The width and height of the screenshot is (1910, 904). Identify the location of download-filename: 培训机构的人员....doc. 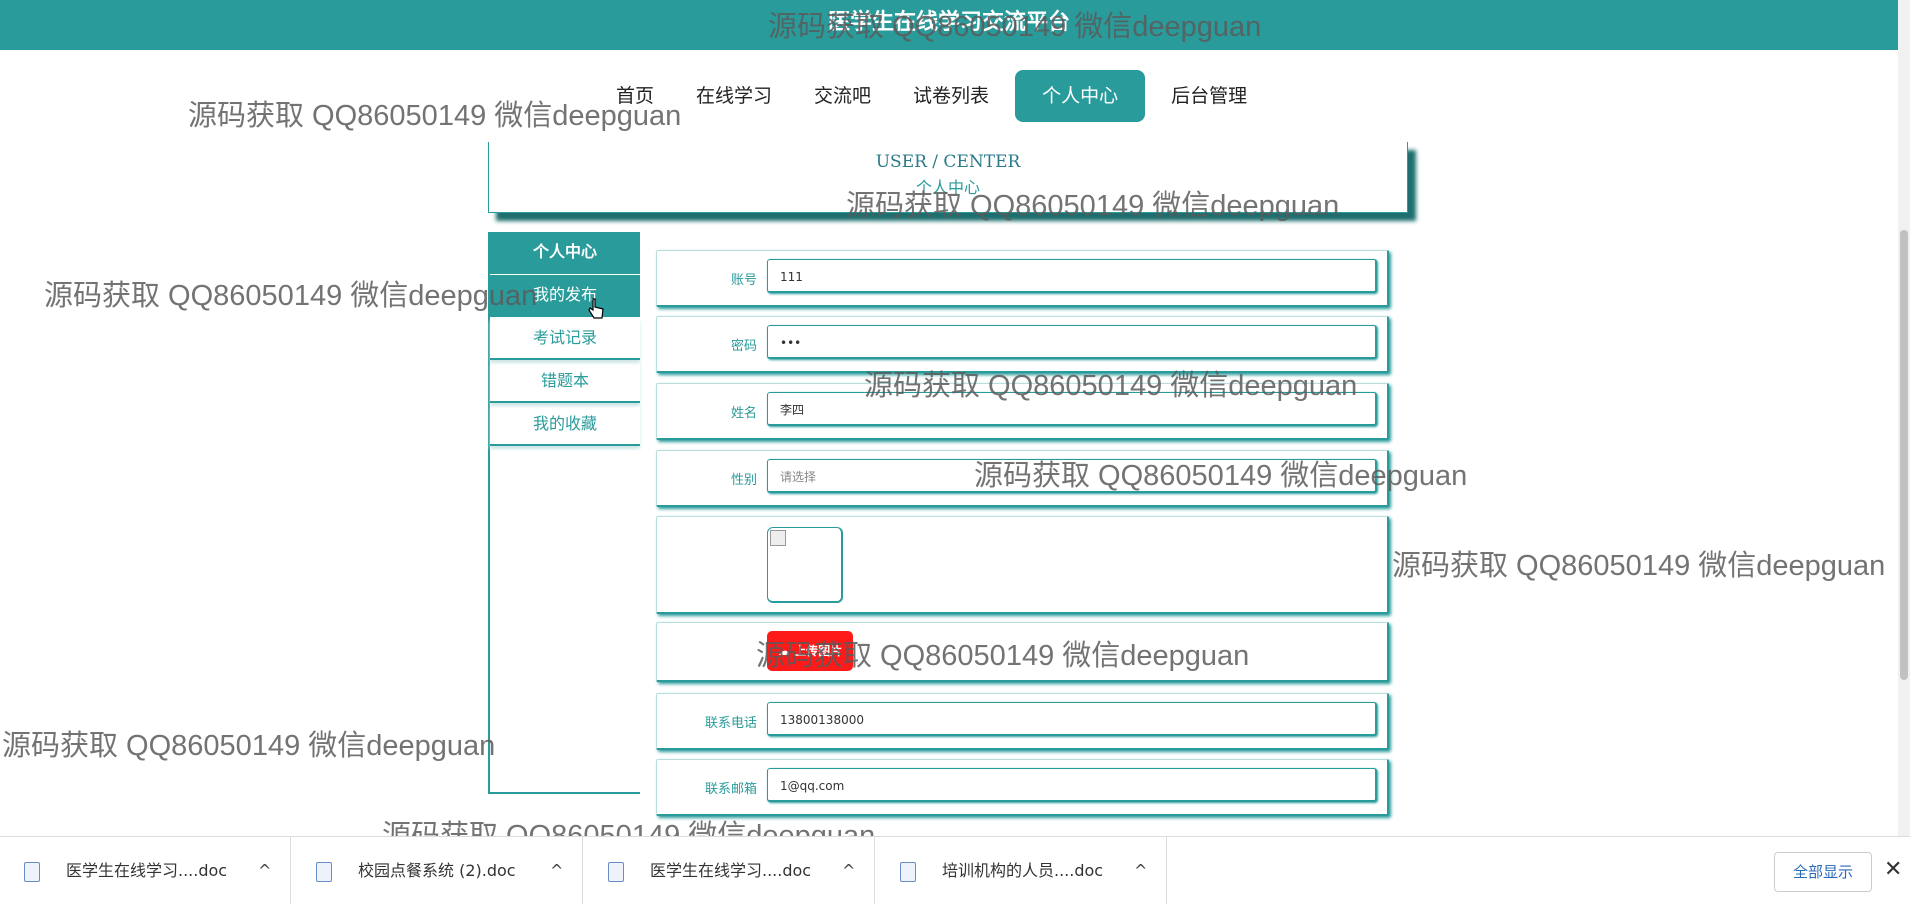
(1023, 870).